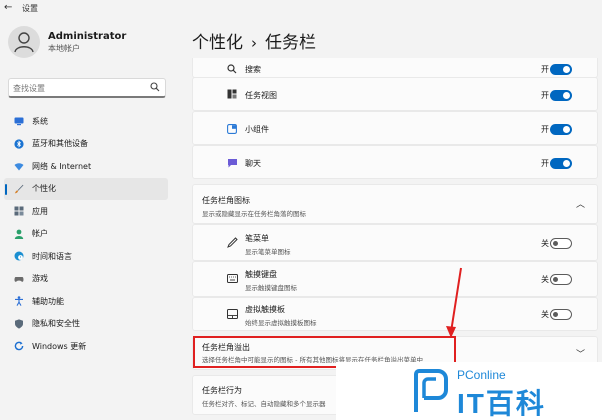 Image resolution: width=602 pixels, height=420 pixels. What do you see at coordinates (40, 234) in the screenshot?
I see `sidebar-item-label: 帐户` at bounding box center [40, 234].